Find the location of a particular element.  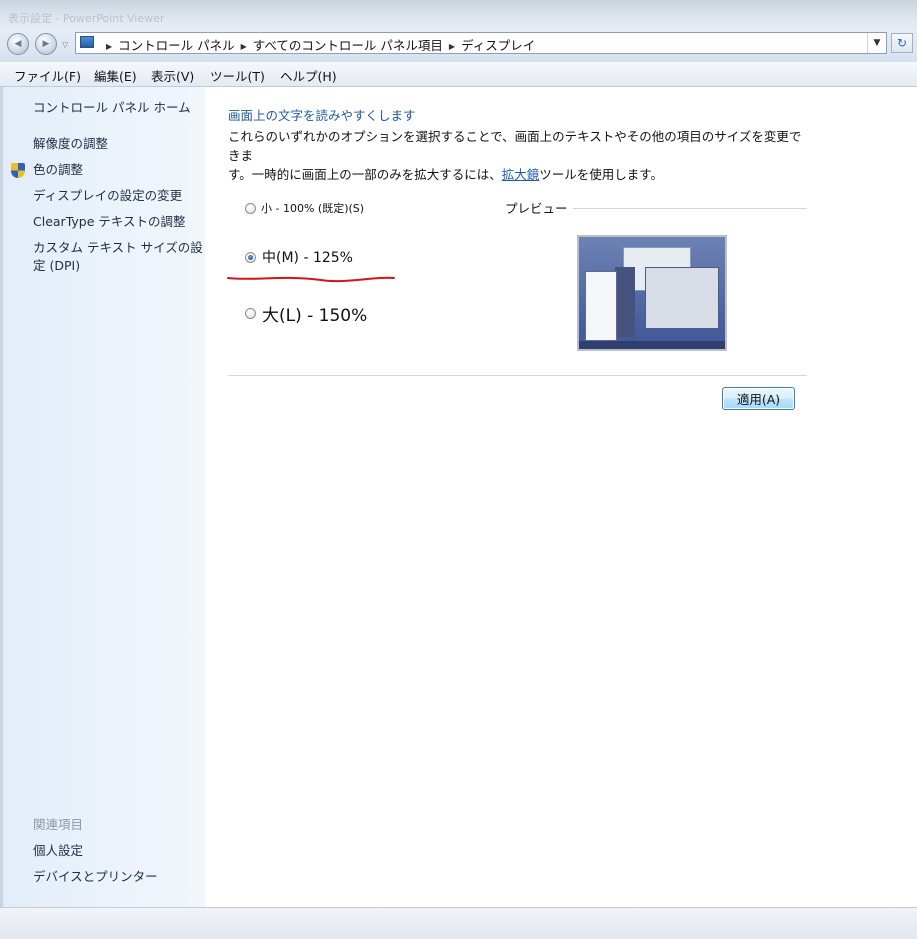

breadcrumb: ▶ コントロール パネル ▶ すべてのコントロール パネル項目 ▶ ディスプレイ is located at coordinates (317, 44).